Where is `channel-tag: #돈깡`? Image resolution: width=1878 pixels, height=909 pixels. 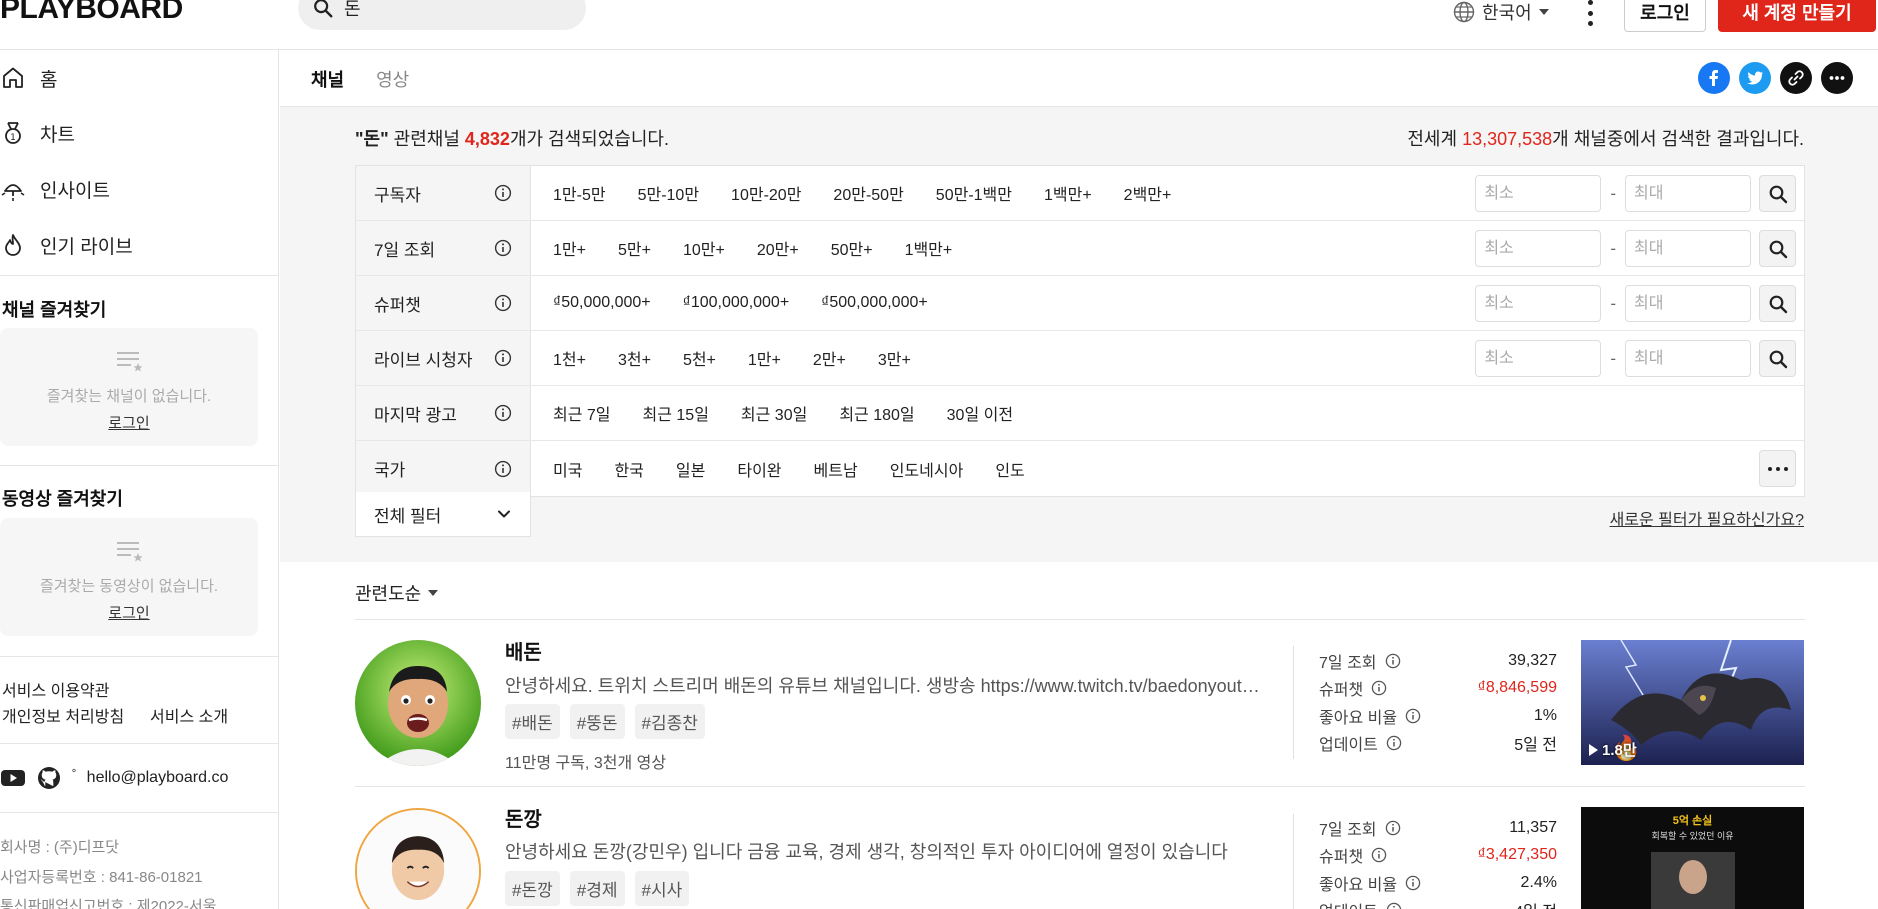
channel-tag: #돈깡 is located at coordinates (532, 888).